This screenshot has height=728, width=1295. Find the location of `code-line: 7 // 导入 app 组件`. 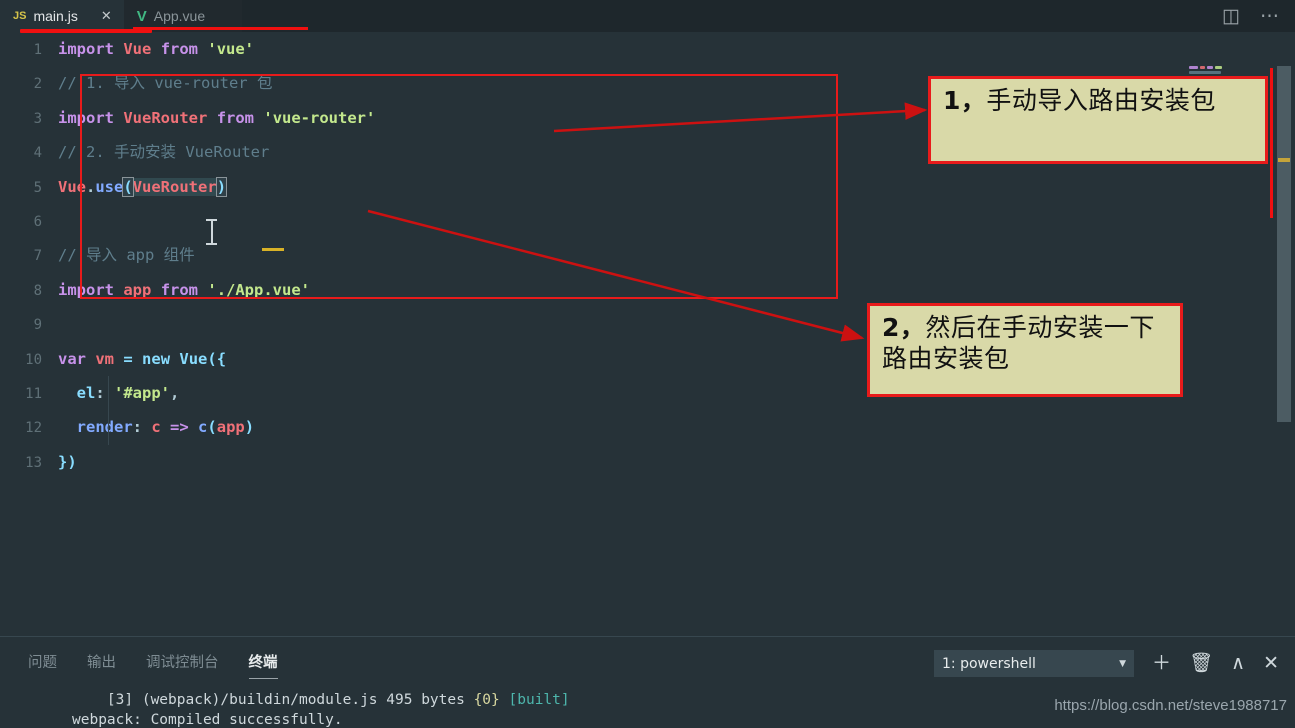

code-line: 7 // 导入 app 组件 is located at coordinates (187, 255).